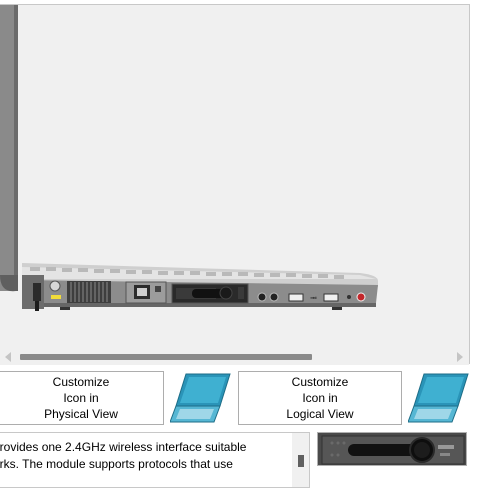  I want to click on wireless-module-image, so click(392, 449).